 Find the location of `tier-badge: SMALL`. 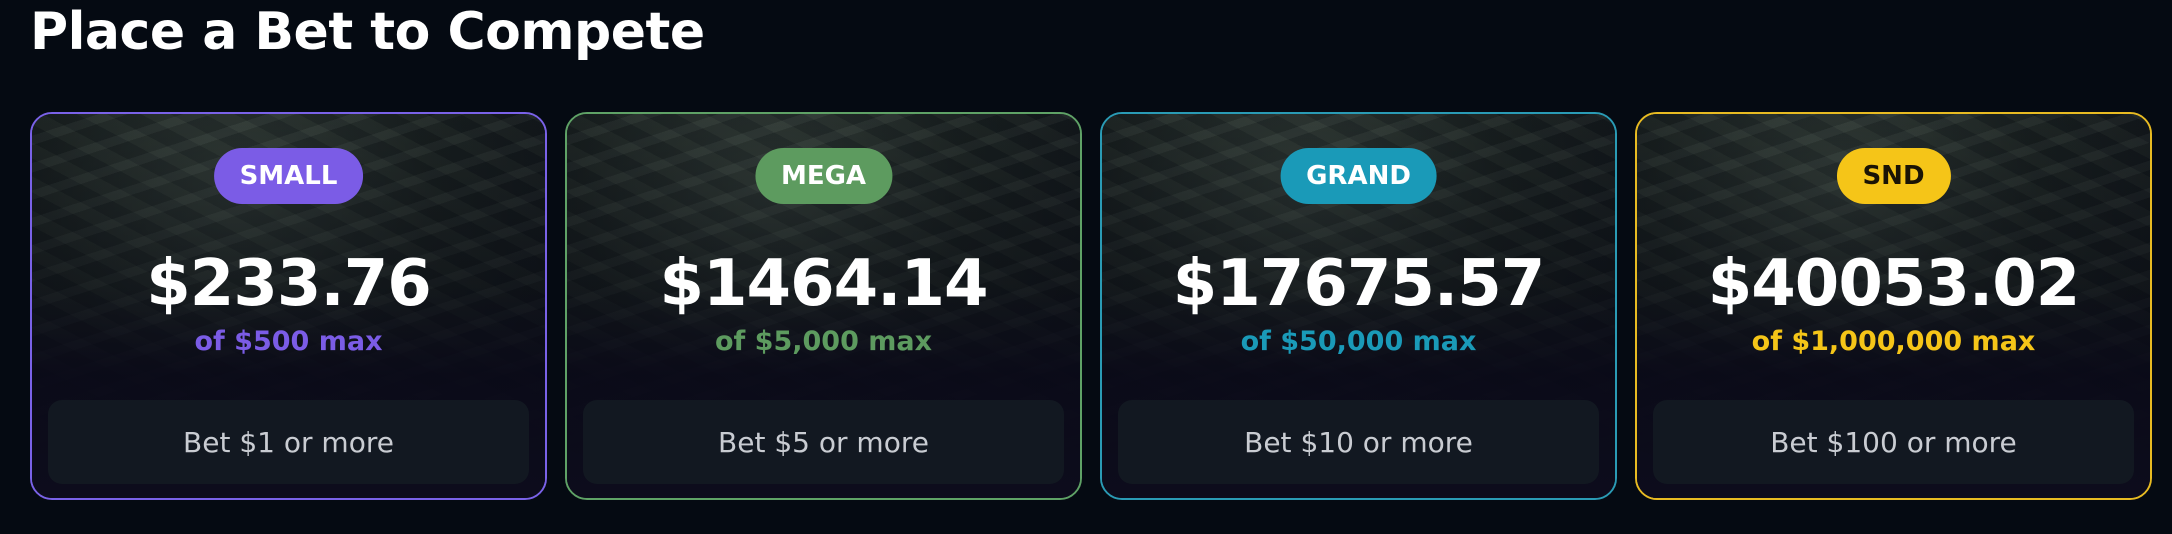

tier-badge: SMALL is located at coordinates (288, 176).